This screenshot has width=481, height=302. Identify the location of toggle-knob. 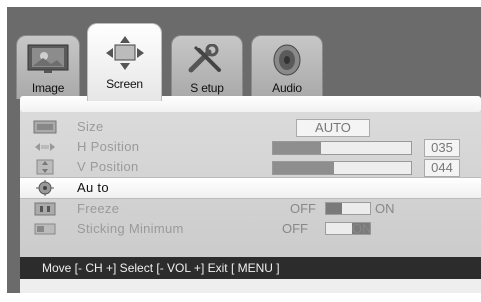
(334, 208).